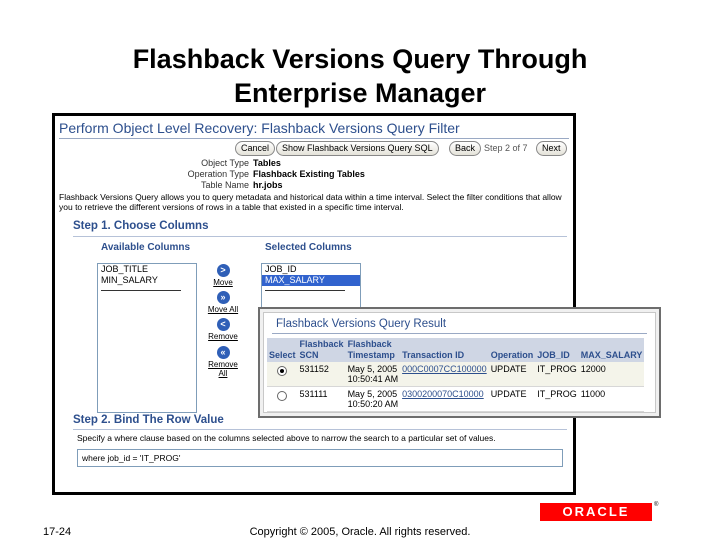 This screenshot has height=540, width=720. I want to click on remove-label: Remove, so click(223, 336).